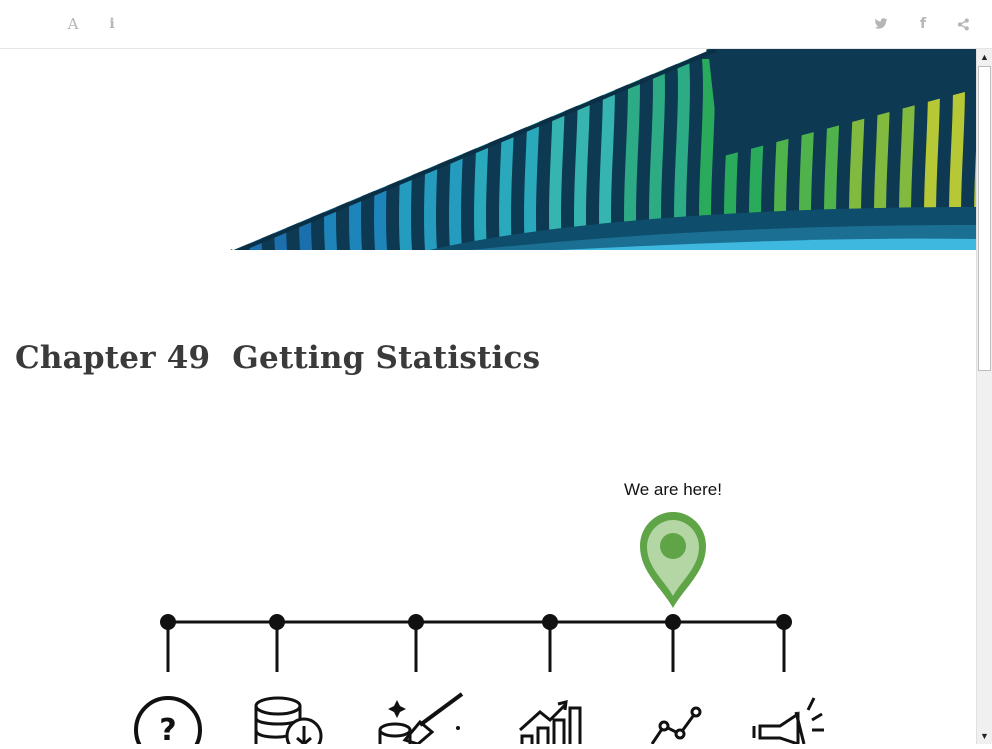 The image size is (992, 749). Describe the element at coordinates (984, 218) in the screenshot. I see `scroll-thumb` at that location.